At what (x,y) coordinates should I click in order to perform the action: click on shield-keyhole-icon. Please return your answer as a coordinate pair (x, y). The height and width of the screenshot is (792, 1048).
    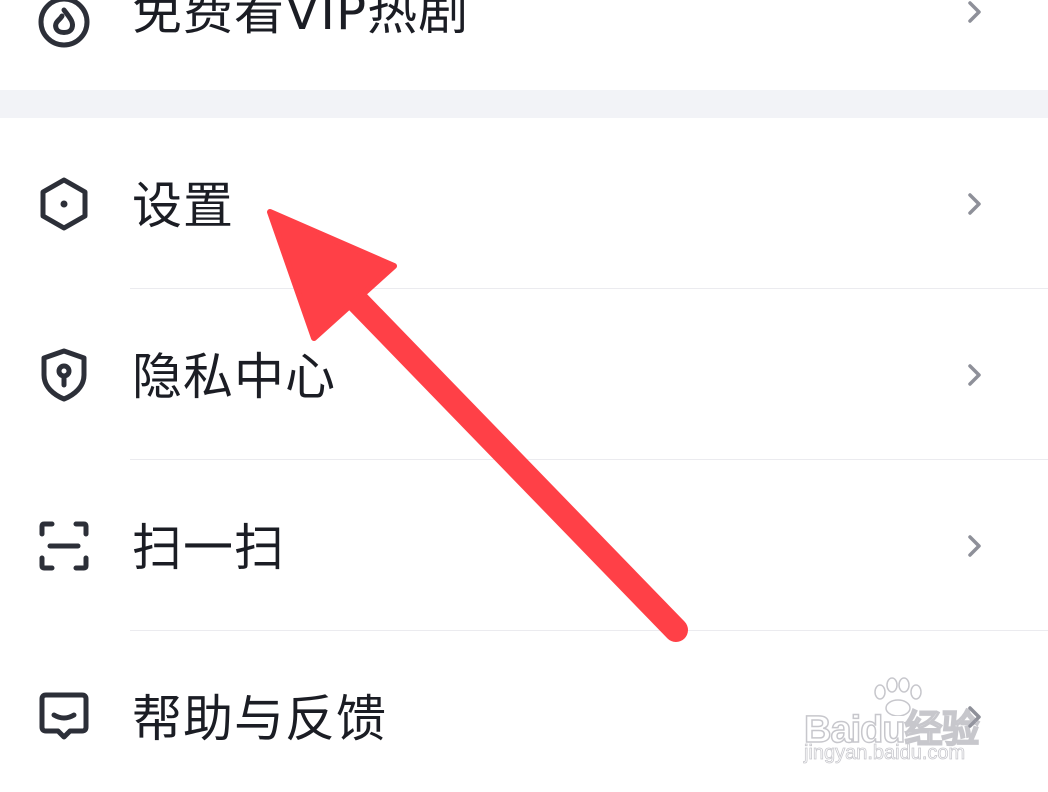
    Looking at the image, I should click on (64, 375).